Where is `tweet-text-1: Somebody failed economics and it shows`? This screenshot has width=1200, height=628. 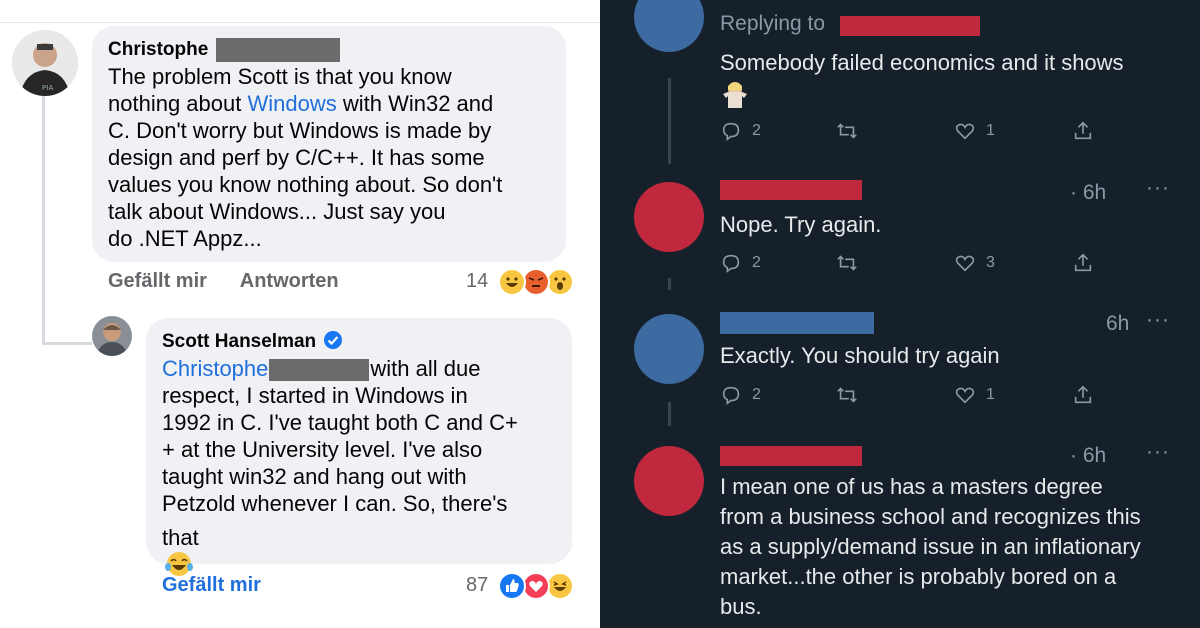 tweet-text-1: Somebody failed economics and it shows is located at coordinates (922, 62).